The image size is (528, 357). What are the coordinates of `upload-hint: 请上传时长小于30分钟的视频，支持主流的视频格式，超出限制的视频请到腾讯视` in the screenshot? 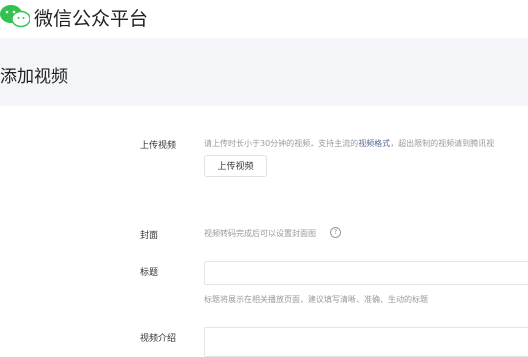 It's located at (349, 143).